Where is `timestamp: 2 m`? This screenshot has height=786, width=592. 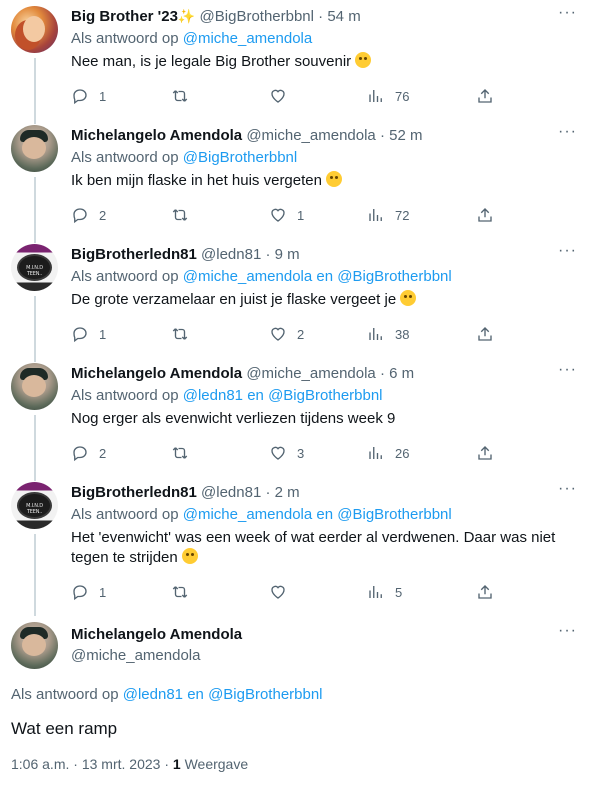 timestamp: 2 m is located at coordinates (287, 492).